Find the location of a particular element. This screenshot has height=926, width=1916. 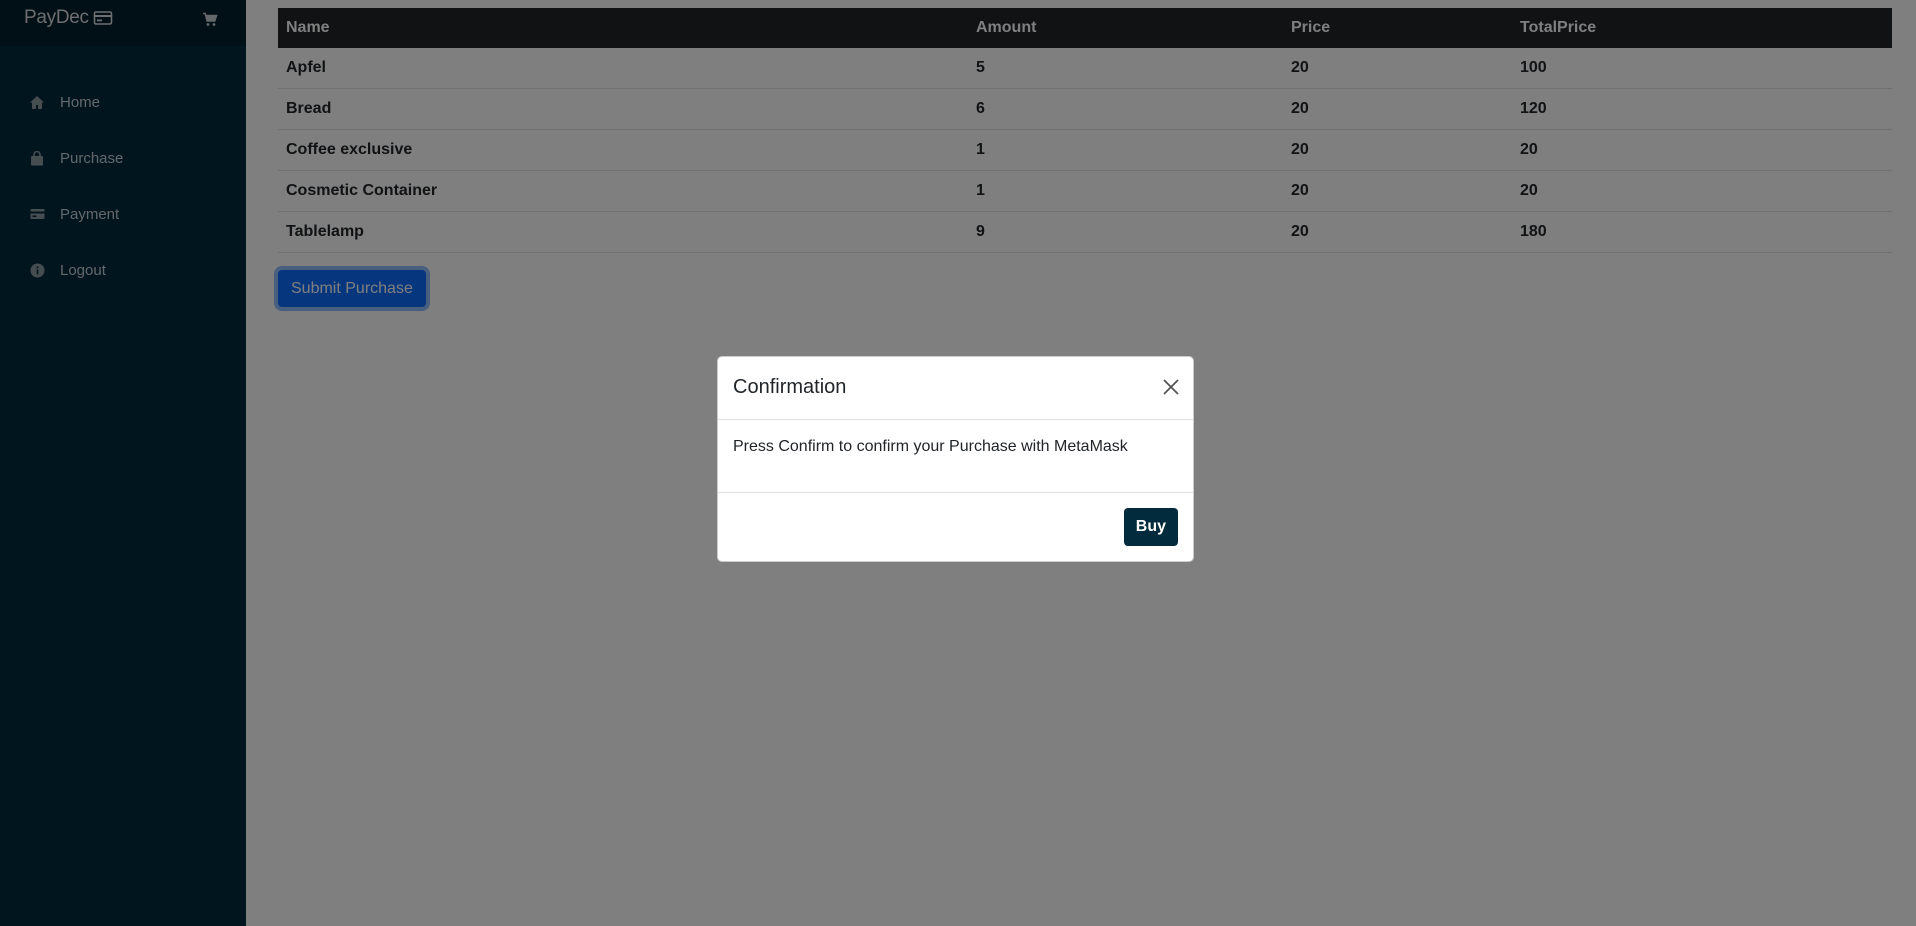

modal-title: Confirmation is located at coordinates (790, 387).